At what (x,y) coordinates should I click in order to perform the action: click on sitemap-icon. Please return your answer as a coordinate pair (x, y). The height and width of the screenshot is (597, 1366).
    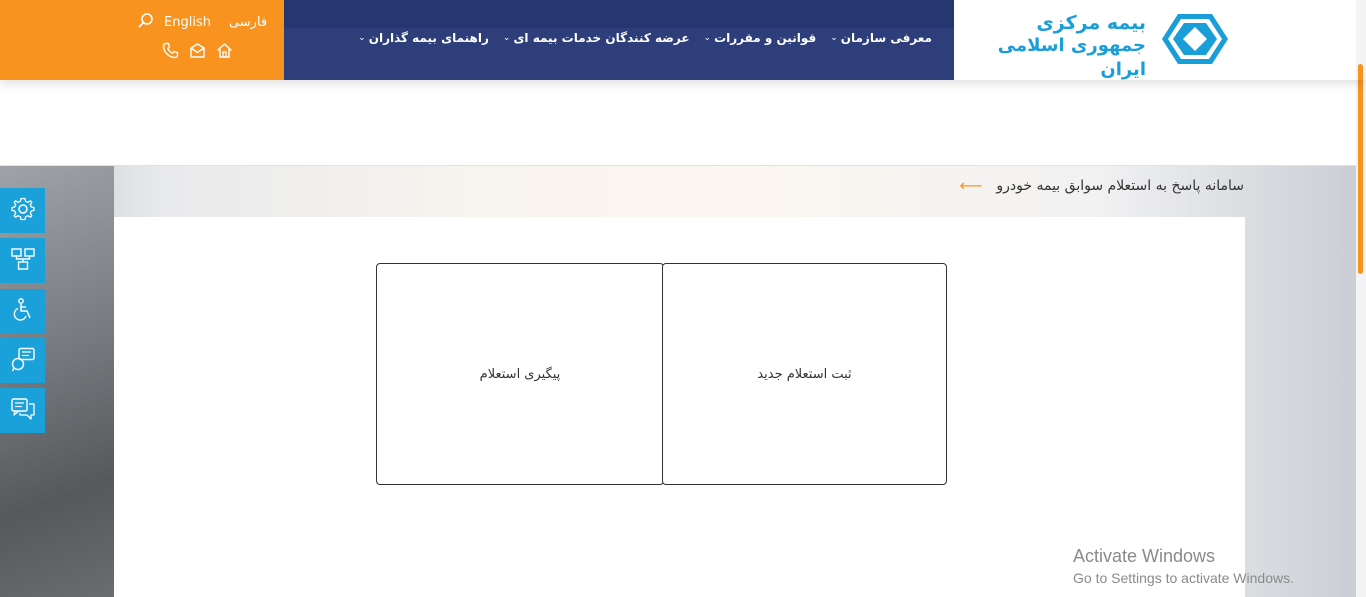
    Looking at the image, I should click on (23, 261).